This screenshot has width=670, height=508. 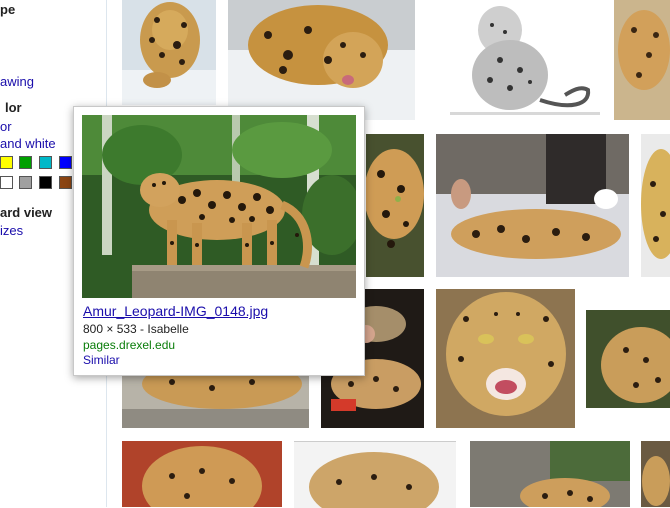 What do you see at coordinates (13, 107) in the screenshot?
I see `color-heading: lor` at bounding box center [13, 107].